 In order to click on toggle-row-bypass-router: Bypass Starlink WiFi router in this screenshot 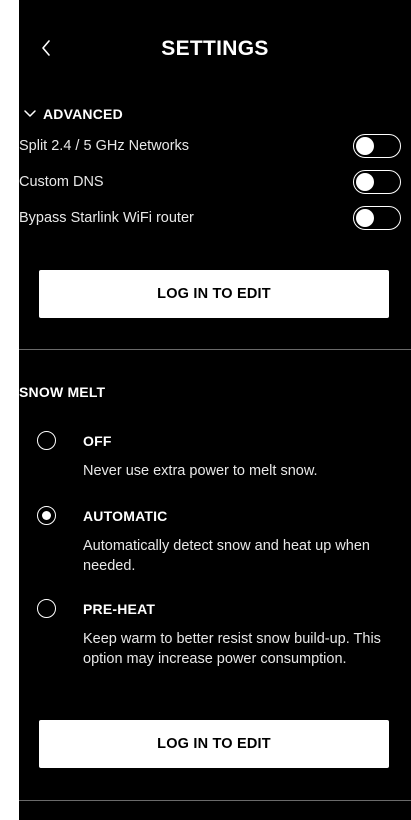, I will do `click(215, 219)`.